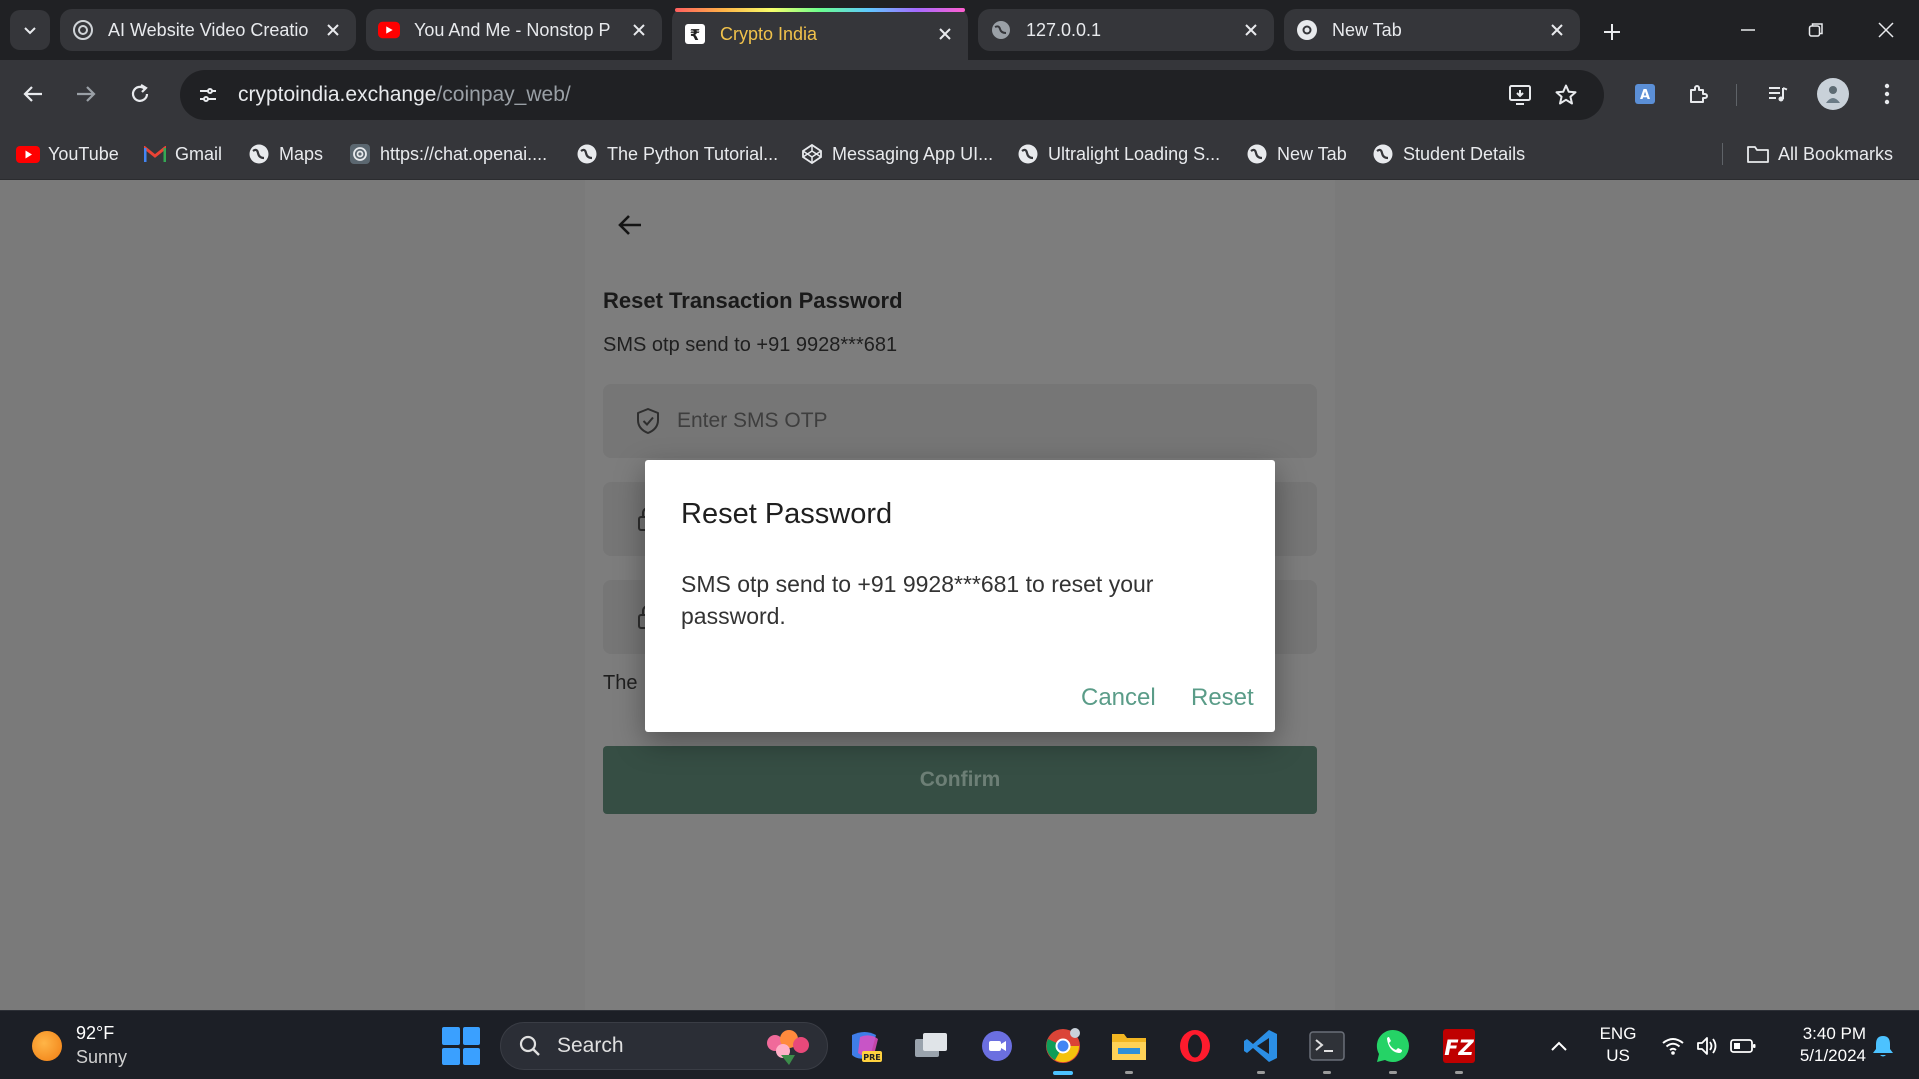  I want to click on sun-icon, so click(47, 1046).